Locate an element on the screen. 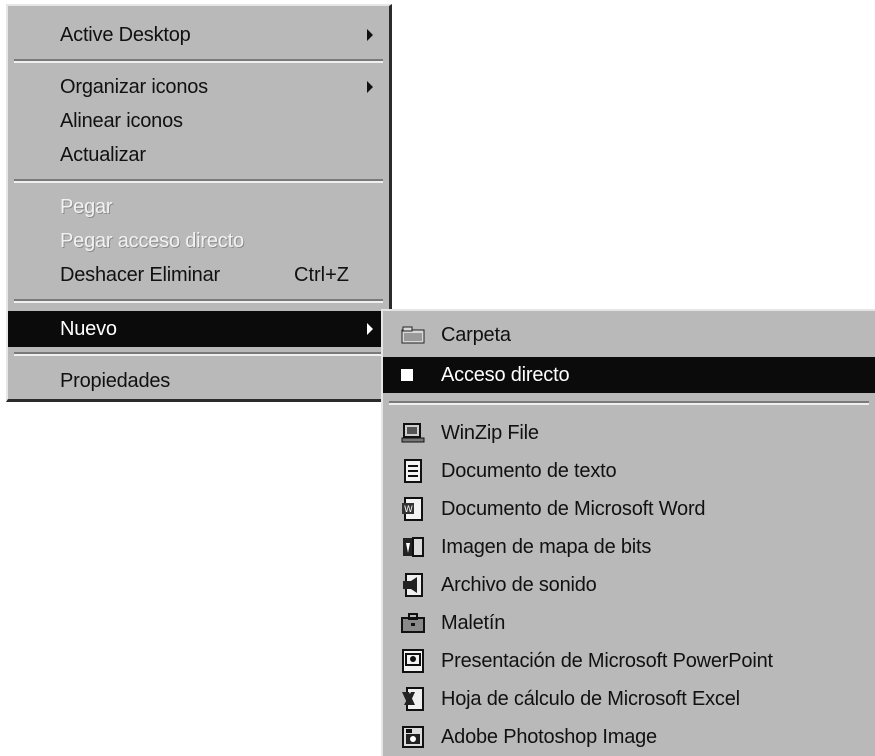 The height and width of the screenshot is (756, 875). submenu-item-photoshop: Adobe Photoshop Image is located at coordinates (629, 737).